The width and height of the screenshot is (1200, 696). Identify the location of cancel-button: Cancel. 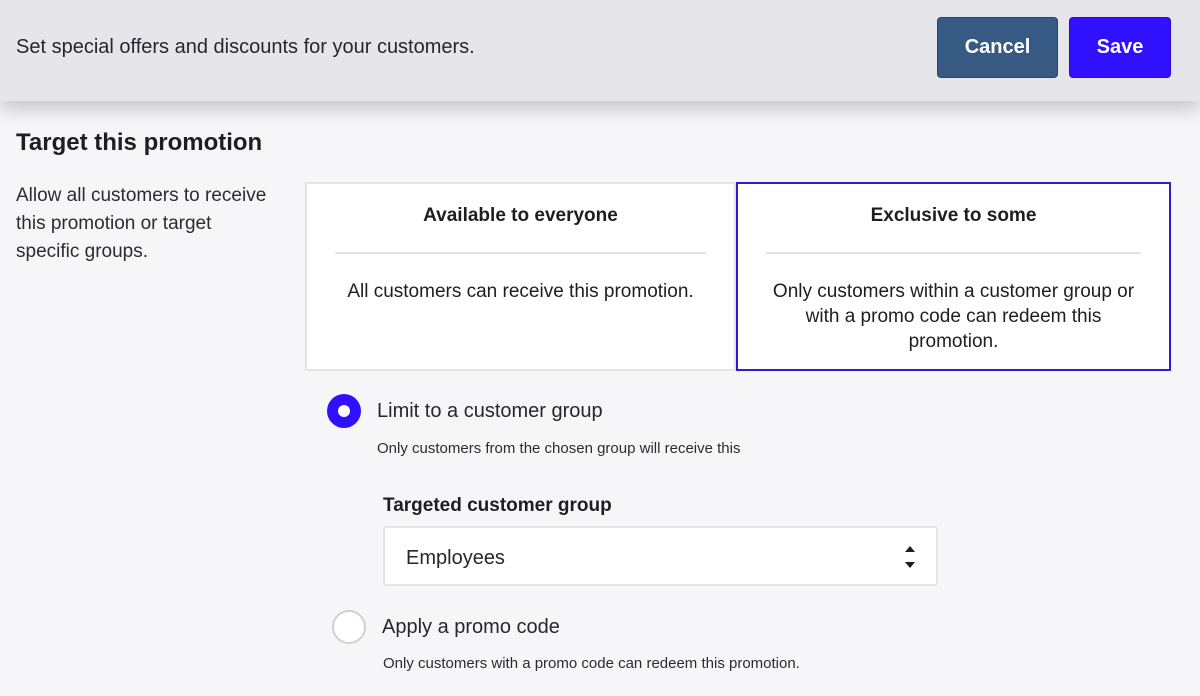
(997, 47).